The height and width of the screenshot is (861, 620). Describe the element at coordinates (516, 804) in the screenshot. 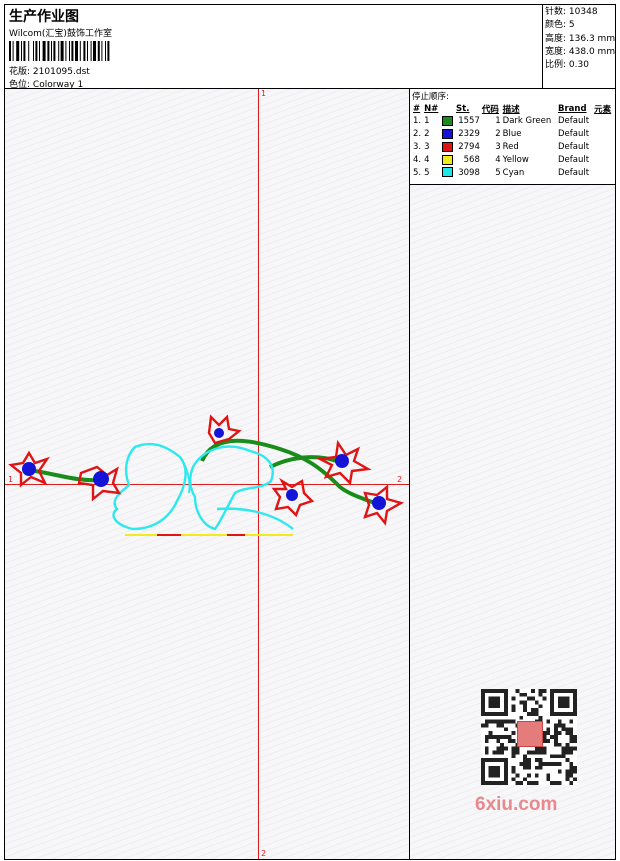

I see `watermark-text: 6xiu.com` at that location.